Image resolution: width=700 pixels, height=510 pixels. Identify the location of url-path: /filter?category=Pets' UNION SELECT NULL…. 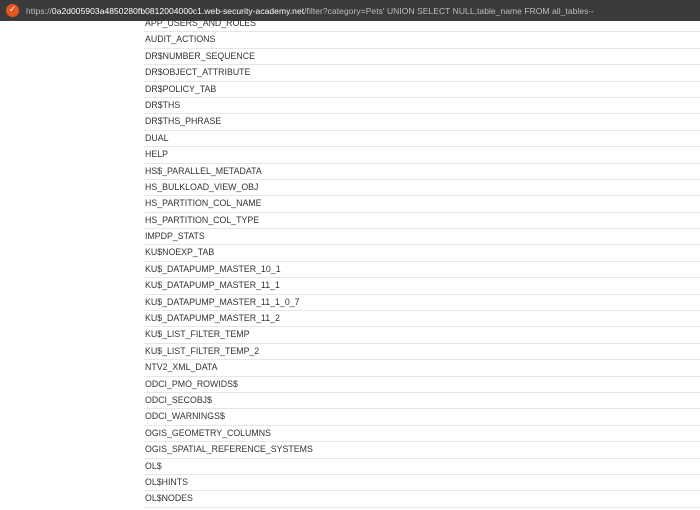
(449, 10).